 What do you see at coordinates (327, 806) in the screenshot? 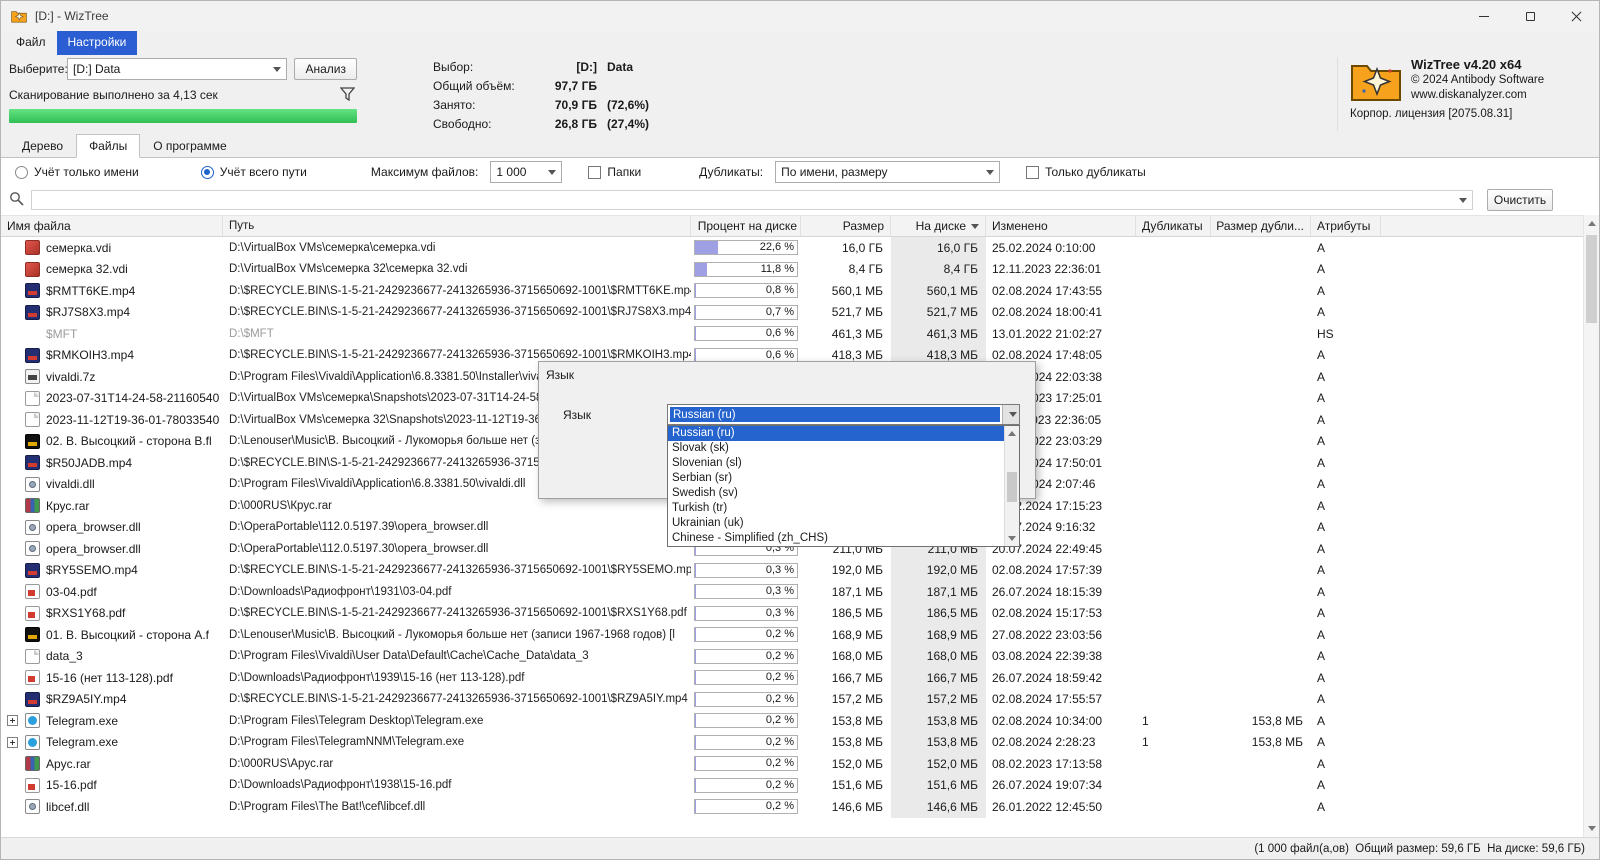
I see `file-path: D:\Program Files\The Bat!\cef\libcef.dll` at bounding box center [327, 806].